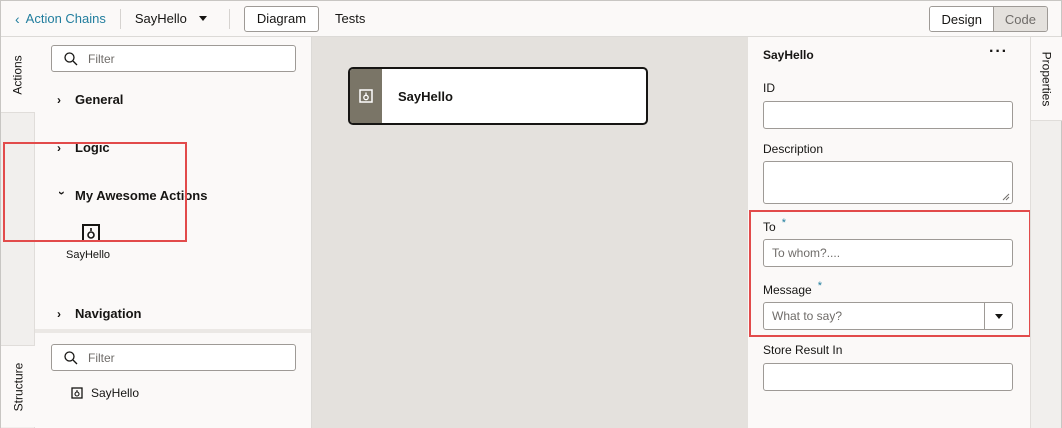 This screenshot has height=428, width=1062. Describe the element at coordinates (173, 357) in the screenshot. I see `structure-filter-input: Filter` at that location.